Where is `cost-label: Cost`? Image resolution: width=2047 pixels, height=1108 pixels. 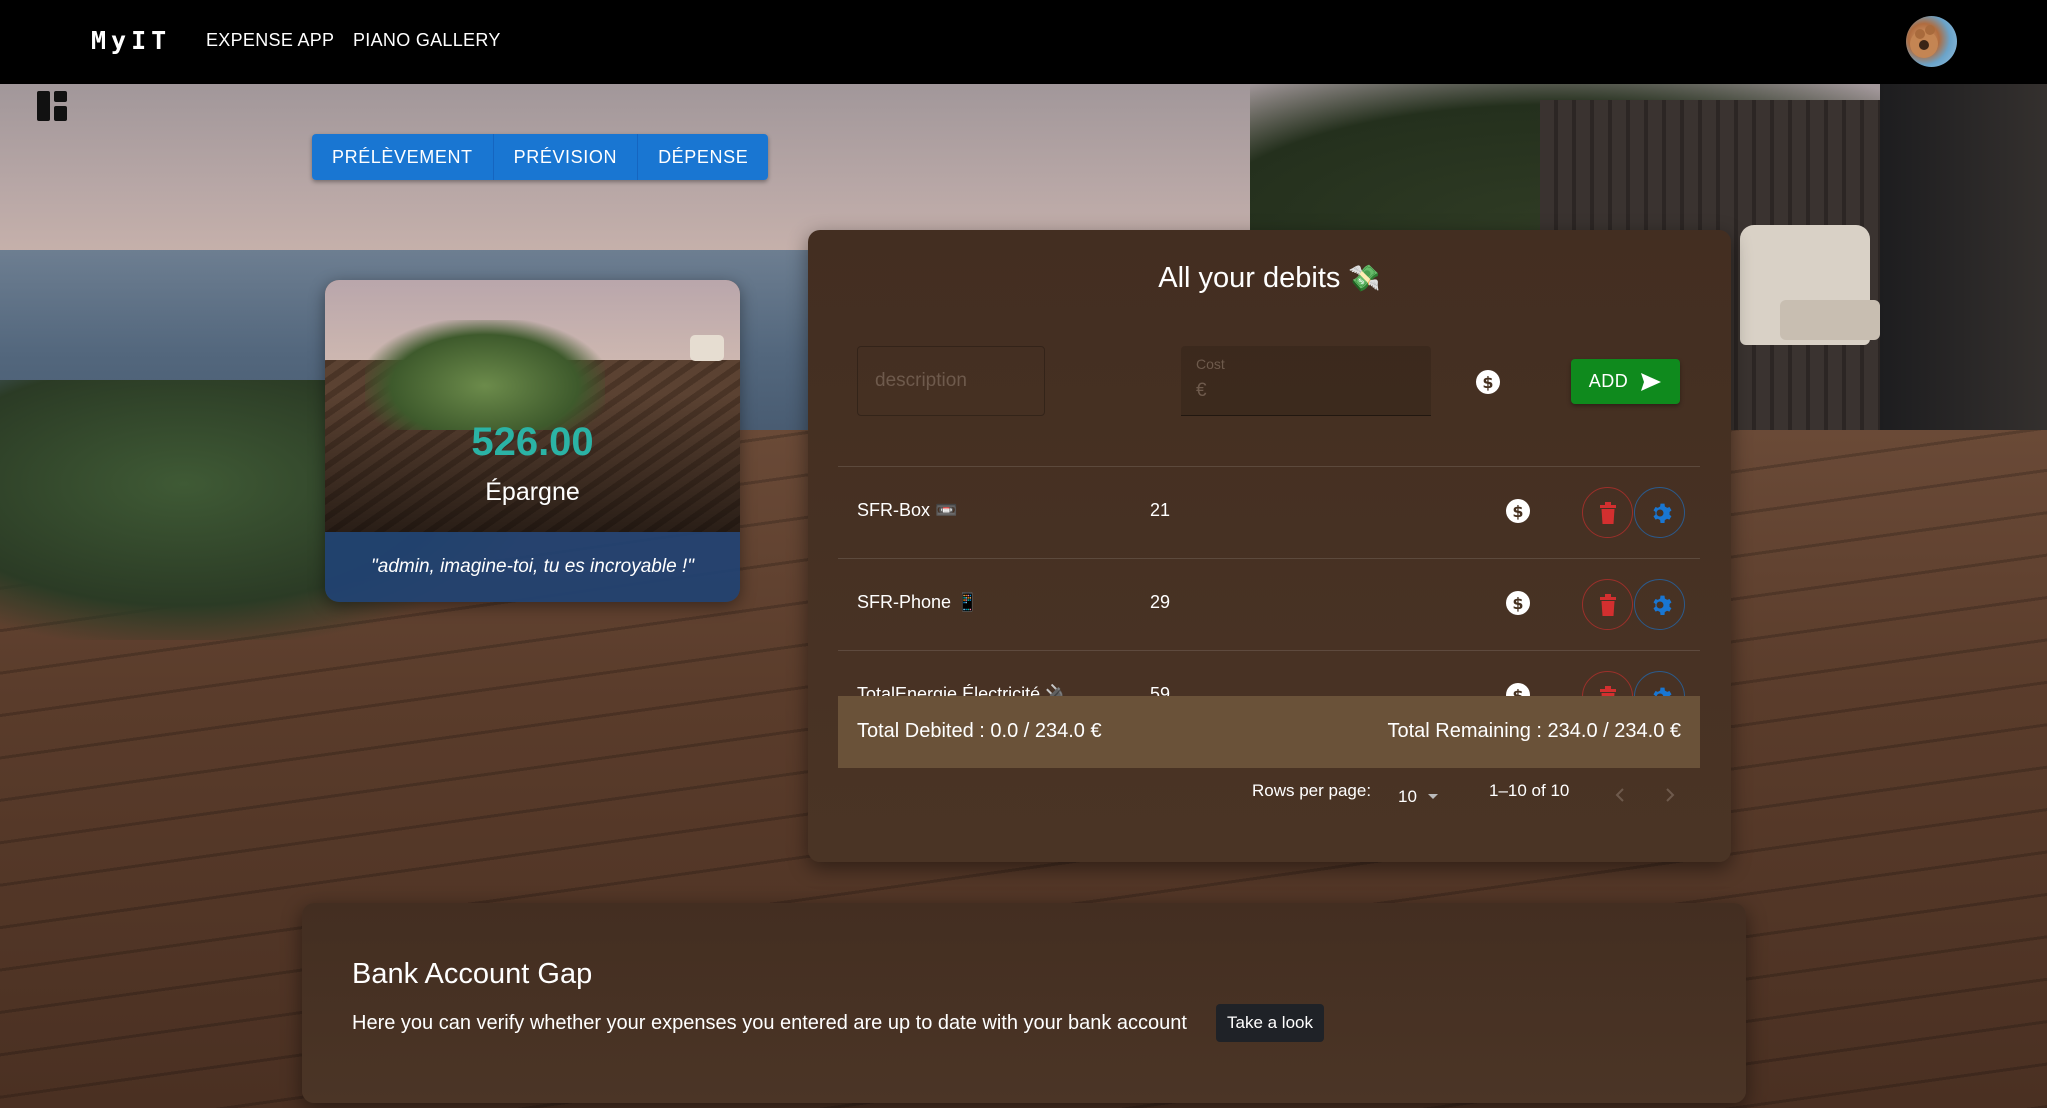
cost-label: Cost is located at coordinates (1210, 364).